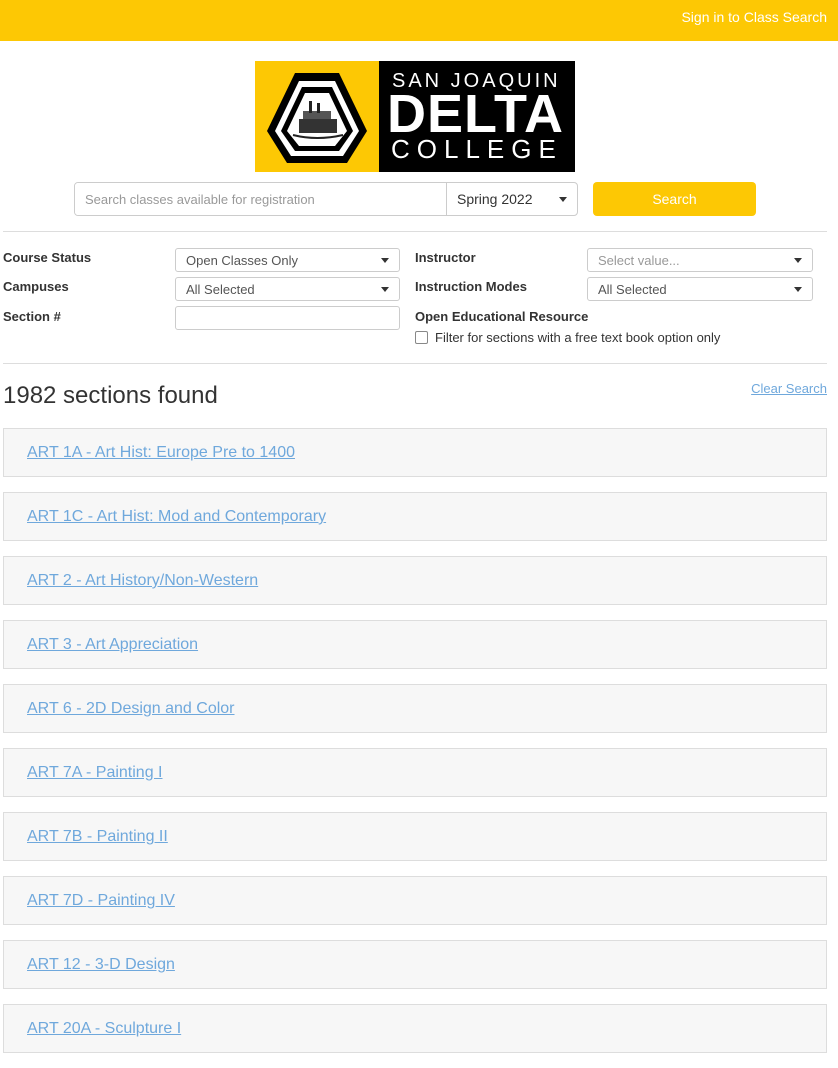  I want to click on term-select: Spring 2022, so click(511, 199).